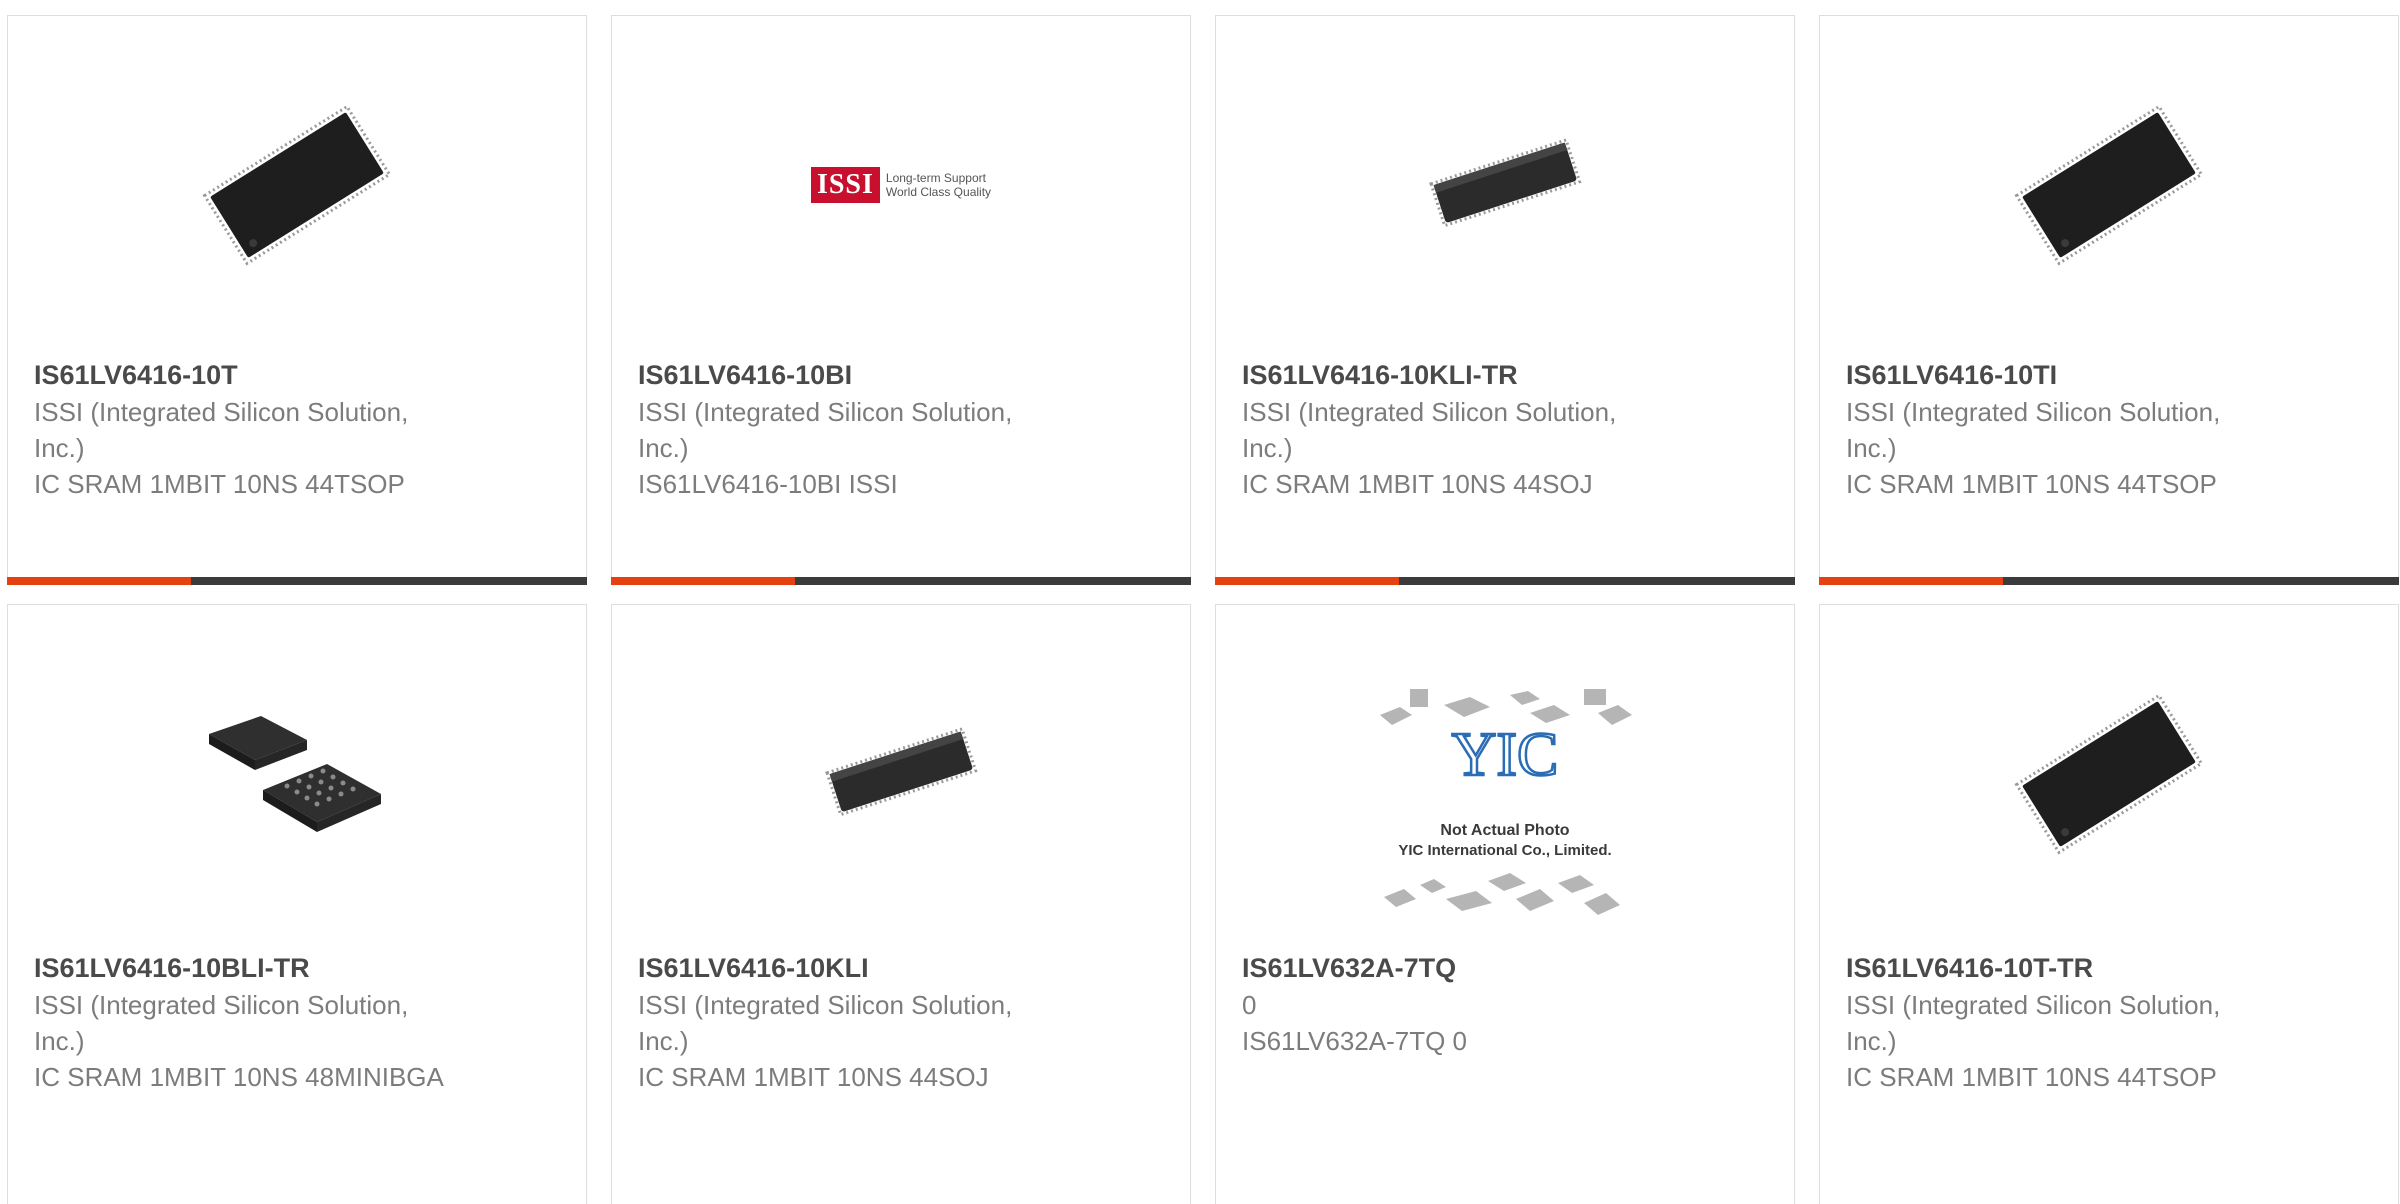 The image size is (2400, 1204). What do you see at coordinates (1354, 1041) in the screenshot?
I see `description: IS61LV632A-7TQ 0` at bounding box center [1354, 1041].